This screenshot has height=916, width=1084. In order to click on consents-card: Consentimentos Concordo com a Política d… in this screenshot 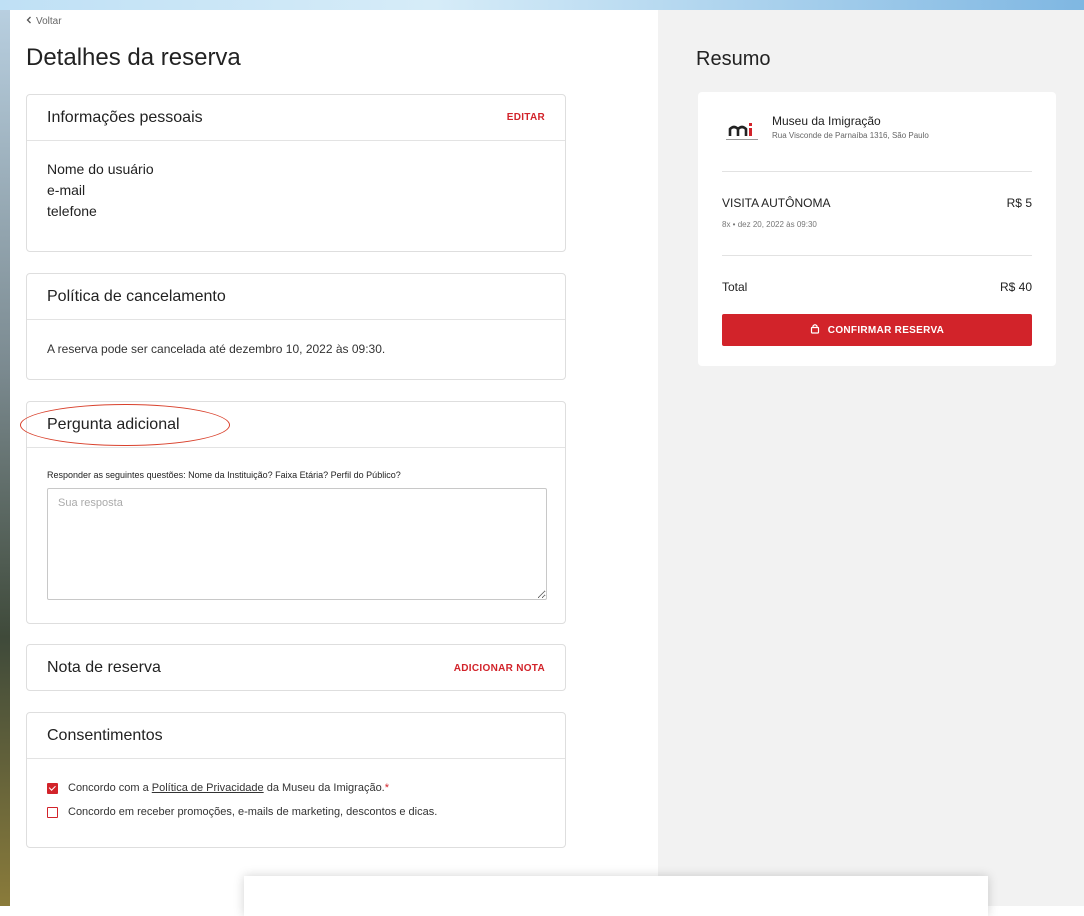, I will do `click(296, 780)`.